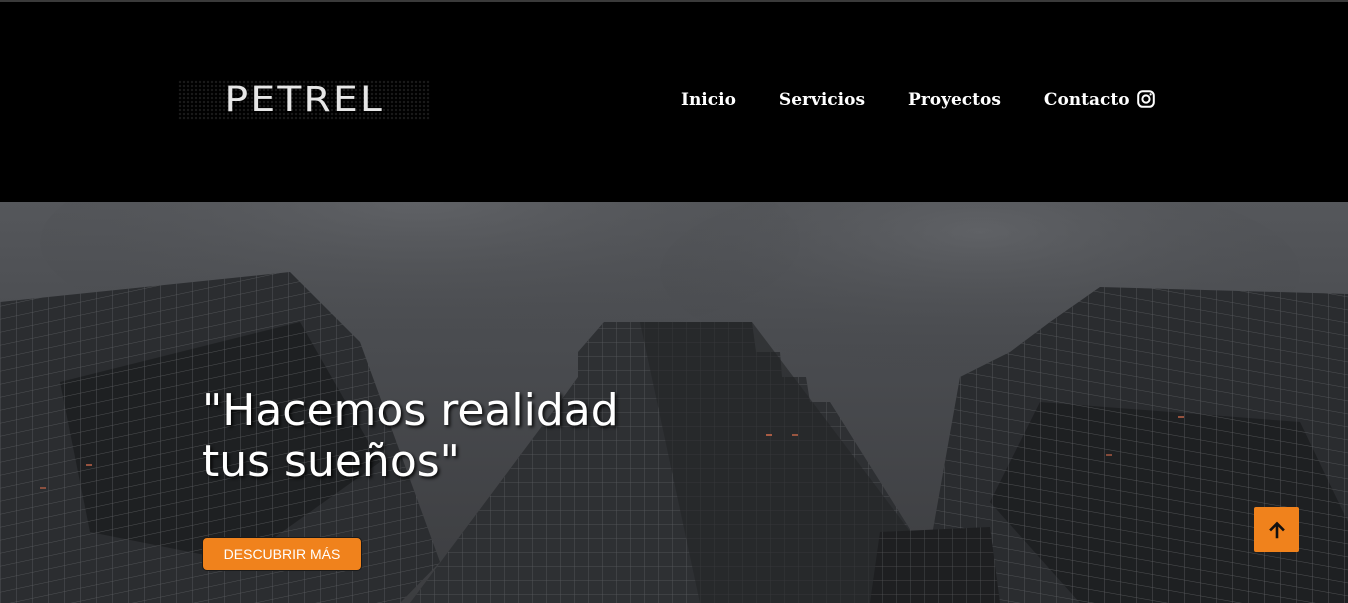  I want to click on logo-text: PETREL, so click(304, 99).